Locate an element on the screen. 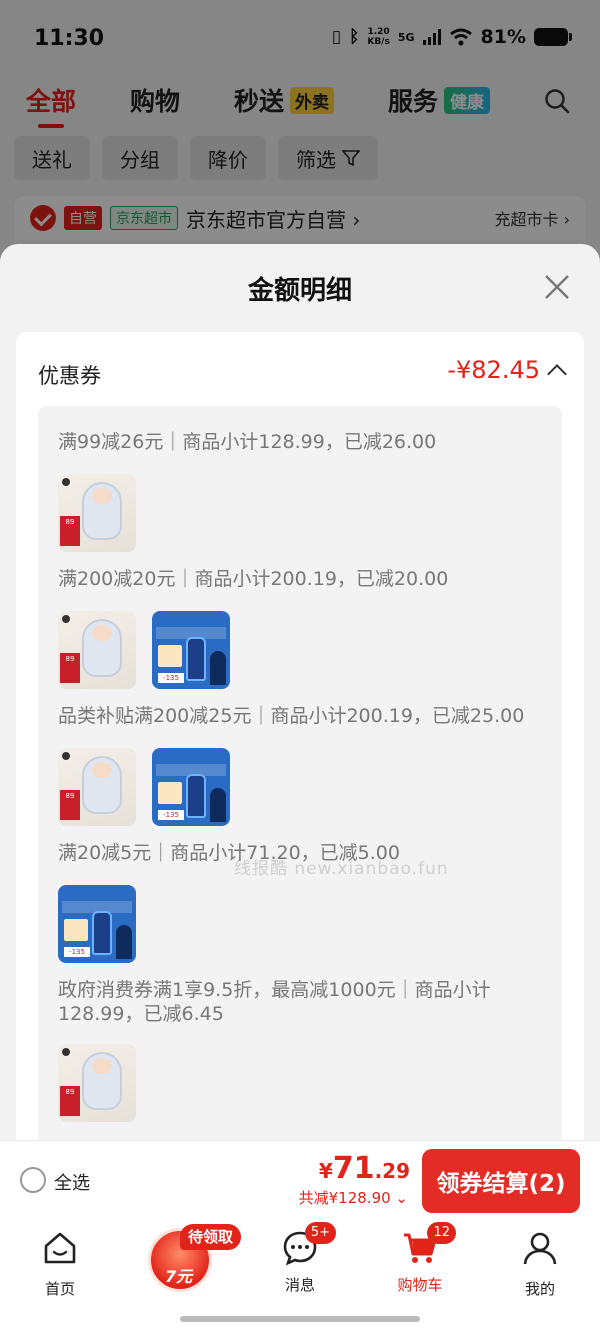  nav-profile-label: 我的 is located at coordinates (539, 1289).